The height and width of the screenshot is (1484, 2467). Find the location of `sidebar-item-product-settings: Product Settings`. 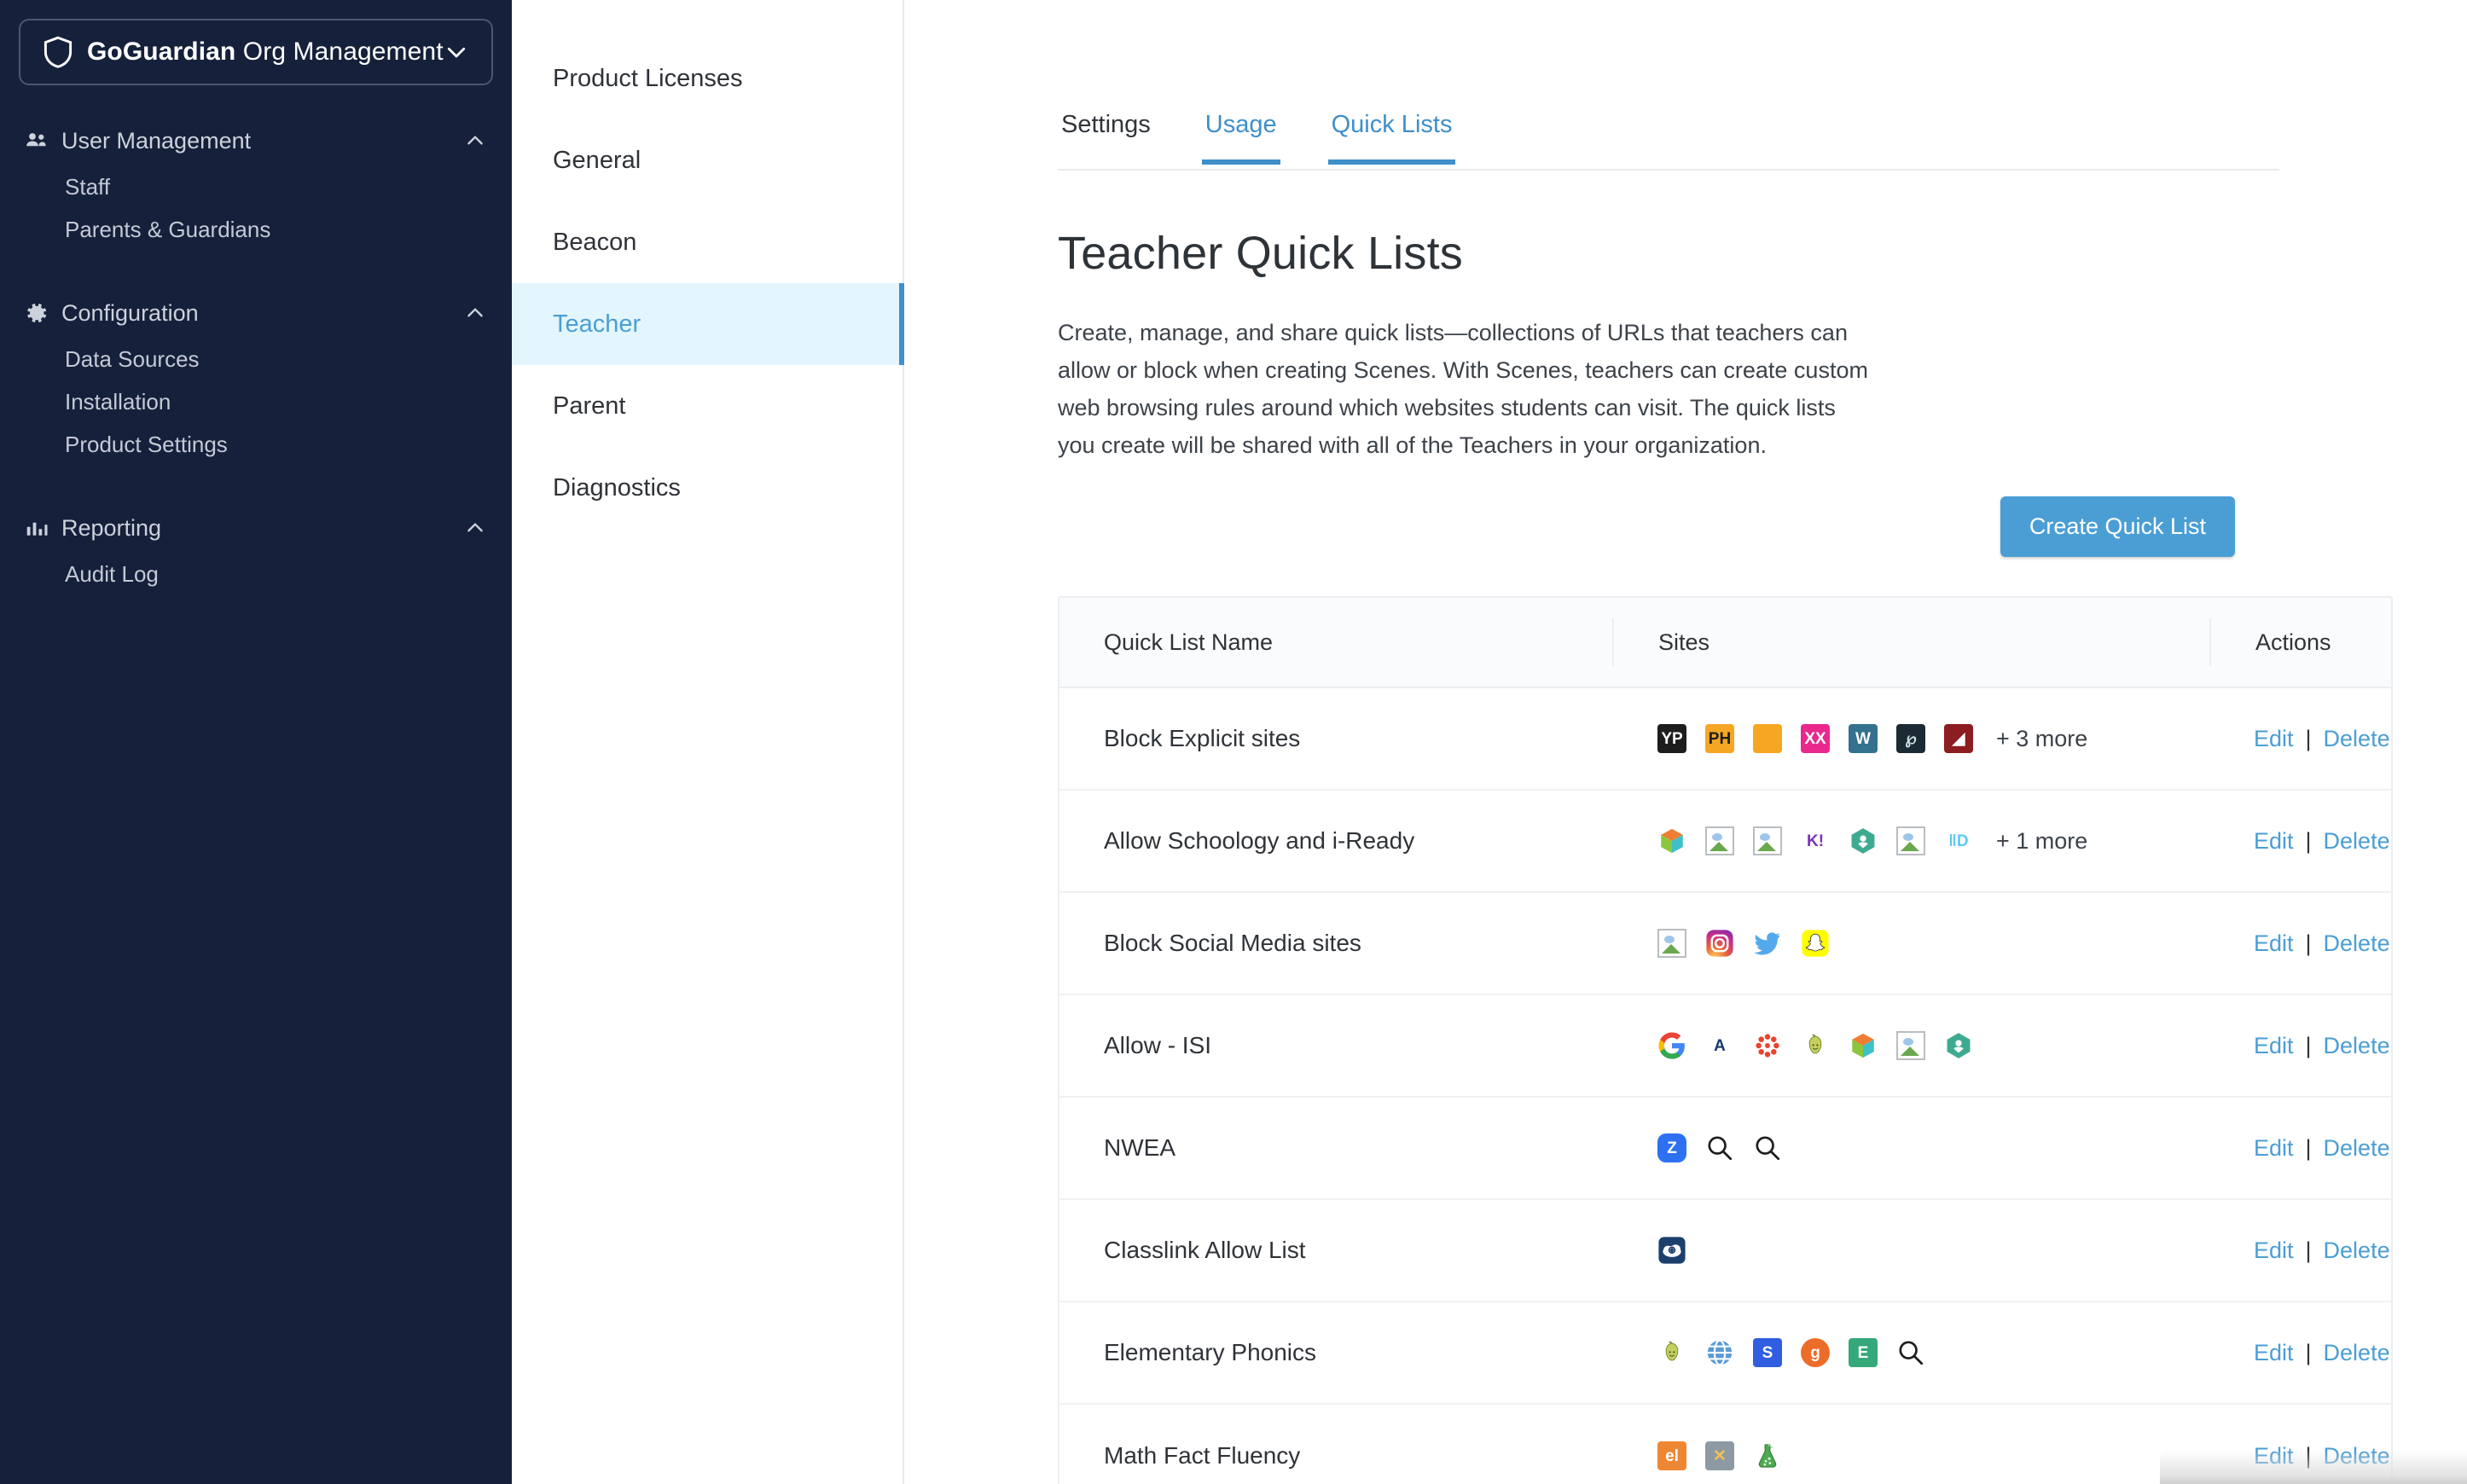

sidebar-item-product-settings: Product Settings is located at coordinates (256, 444).